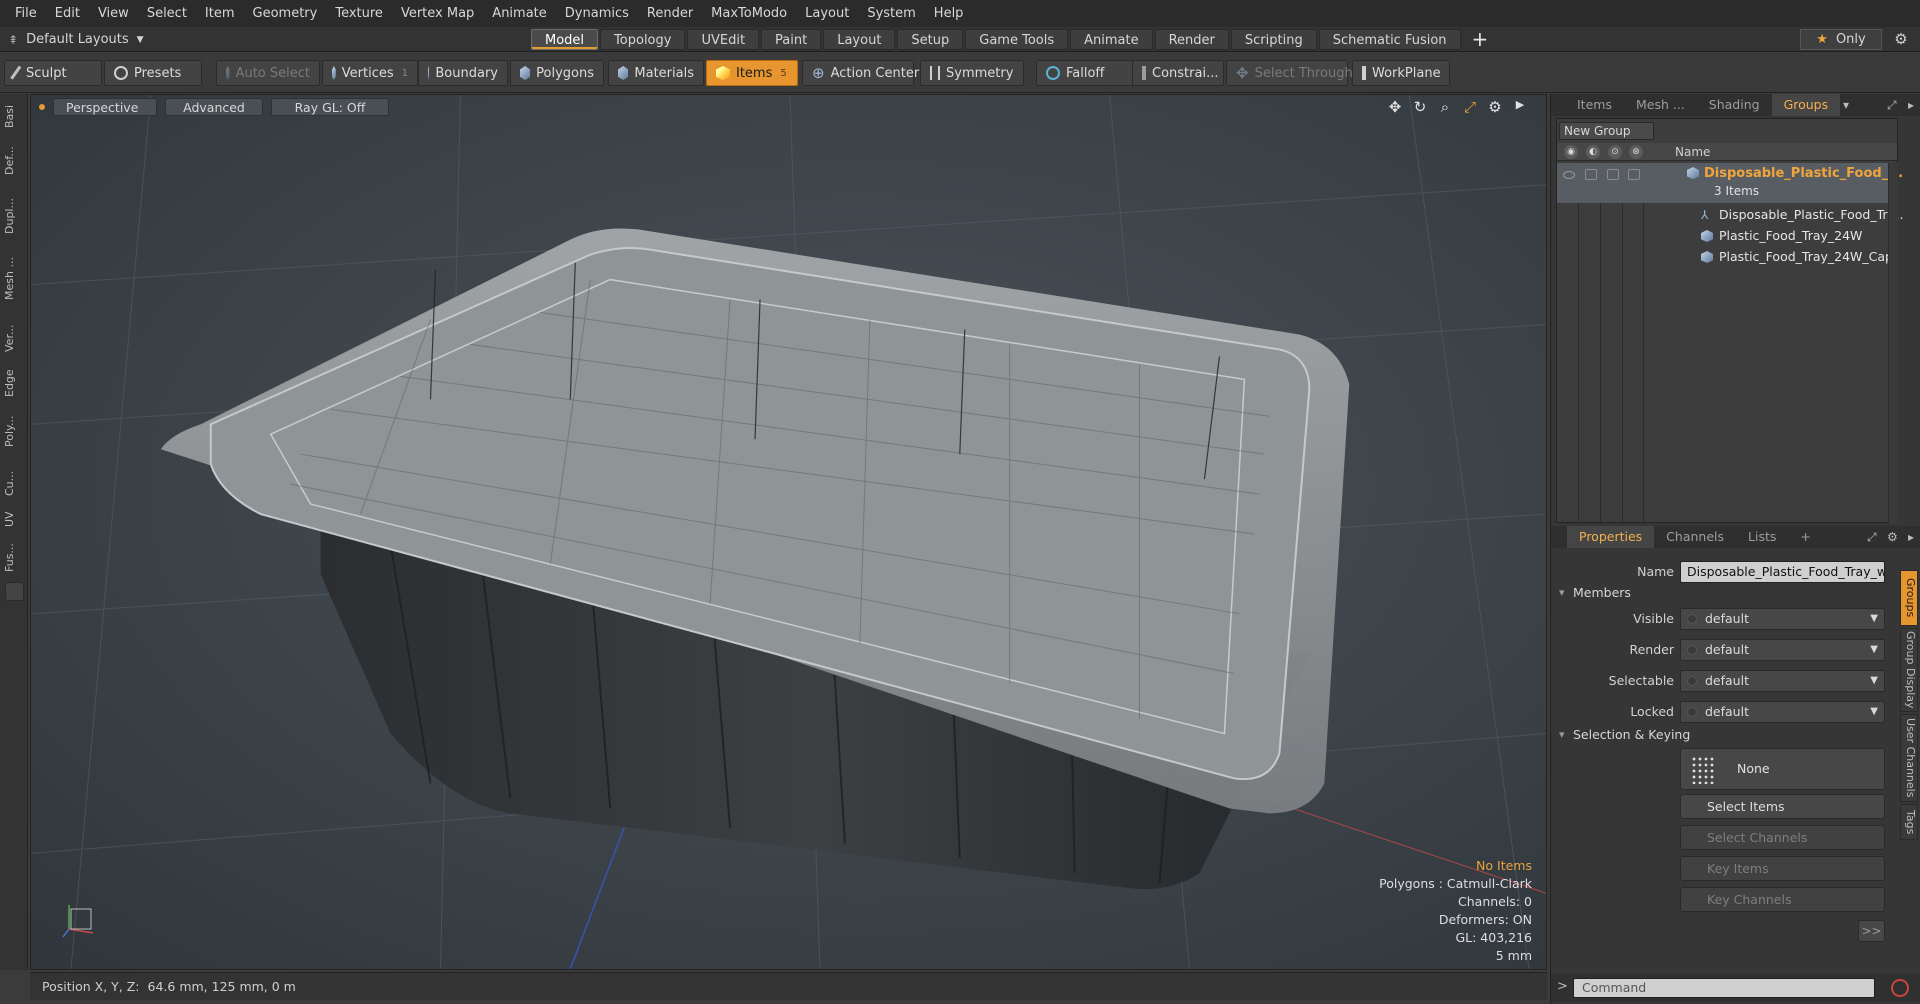  Describe the element at coordinates (14, 591) in the screenshot. I see `strip-expand-button` at that location.